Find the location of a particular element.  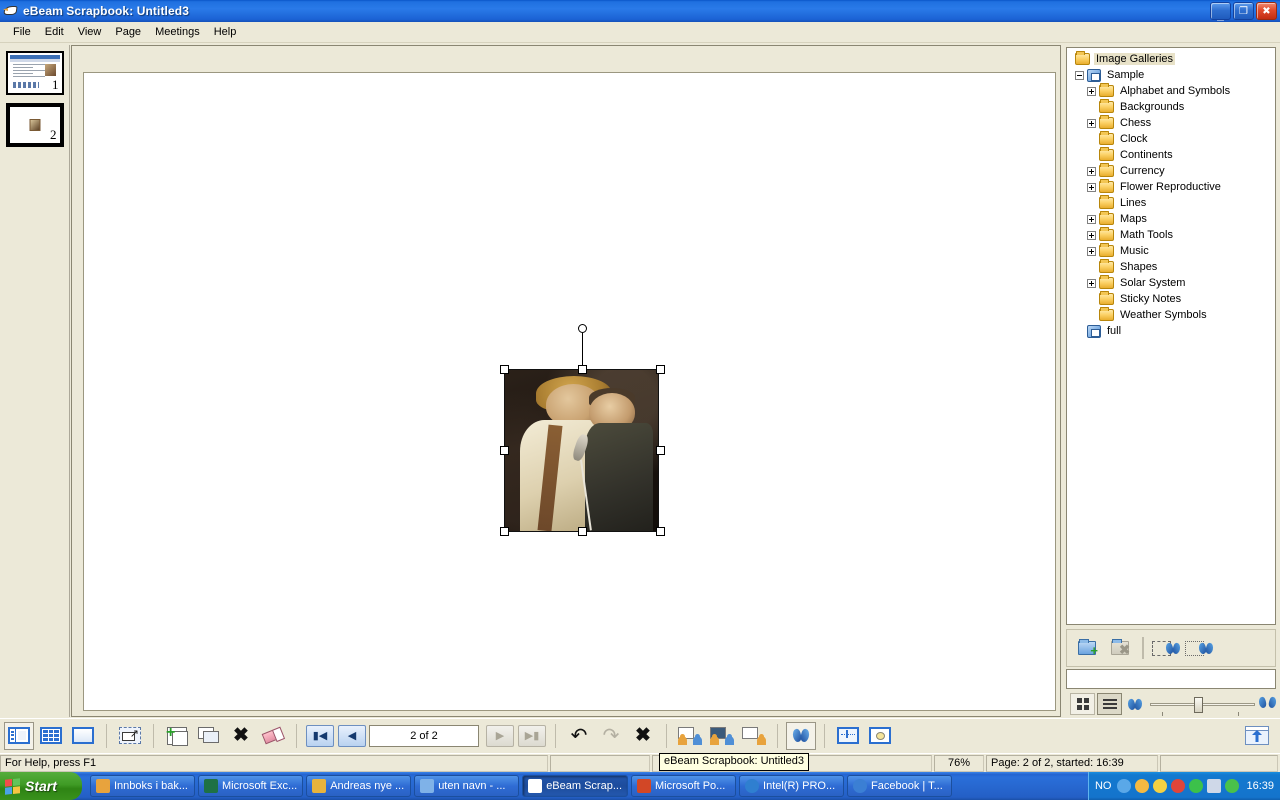

tree-node-chess: Chess is located at coordinates (1172, 123).